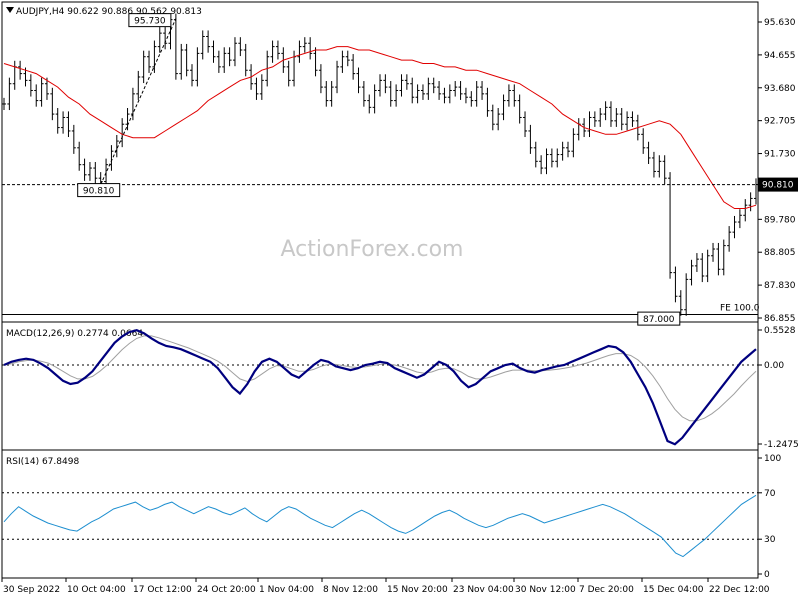 The height and width of the screenshot is (604, 800). What do you see at coordinates (226, 590) in the screenshot?
I see `x-tick-label: 24 Oct 20:00` at bounding box center [226, 590].